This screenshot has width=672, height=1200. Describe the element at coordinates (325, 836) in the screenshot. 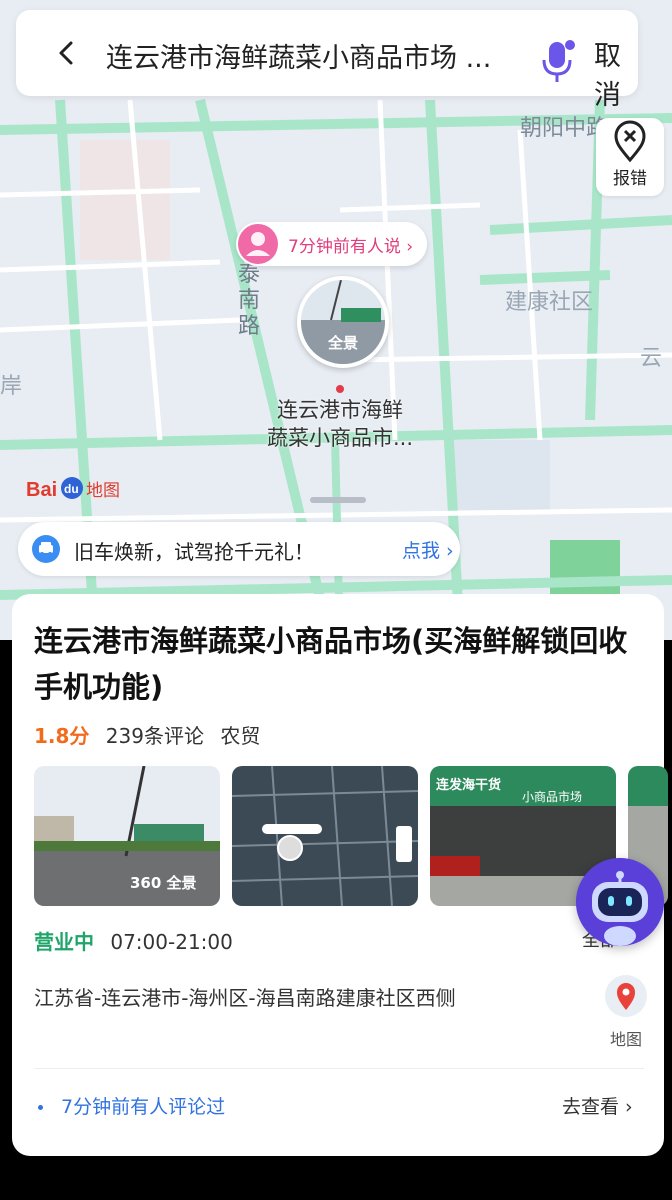

I see `photo-map` at that location.